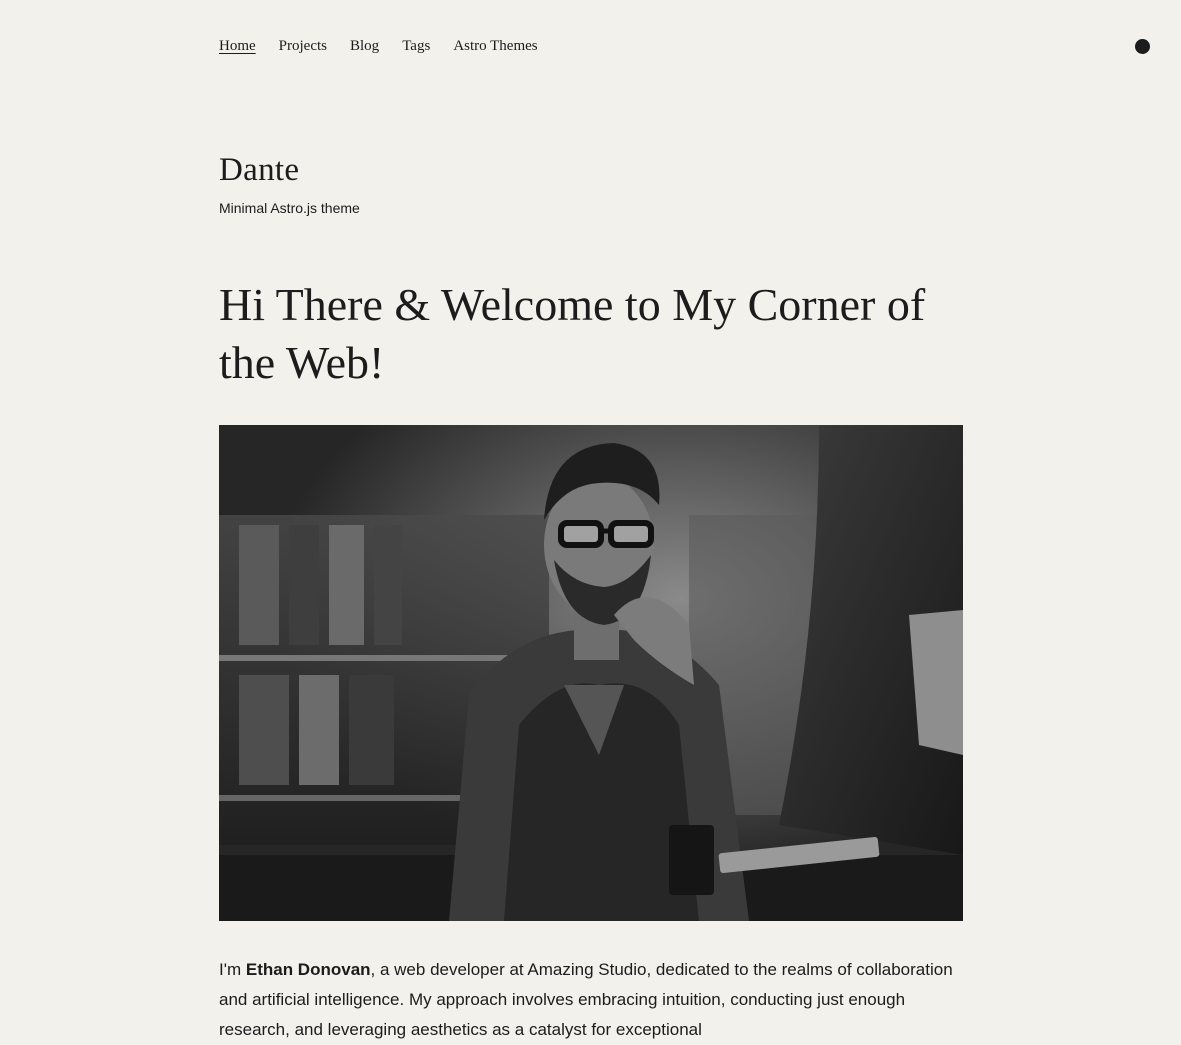 This screenshot has height=1045, width=1181. Describe the element at coordinates (390, 46) in the screenshot. I see `main-nav: Home Projects Blog Tags Astro Themes` at that location.